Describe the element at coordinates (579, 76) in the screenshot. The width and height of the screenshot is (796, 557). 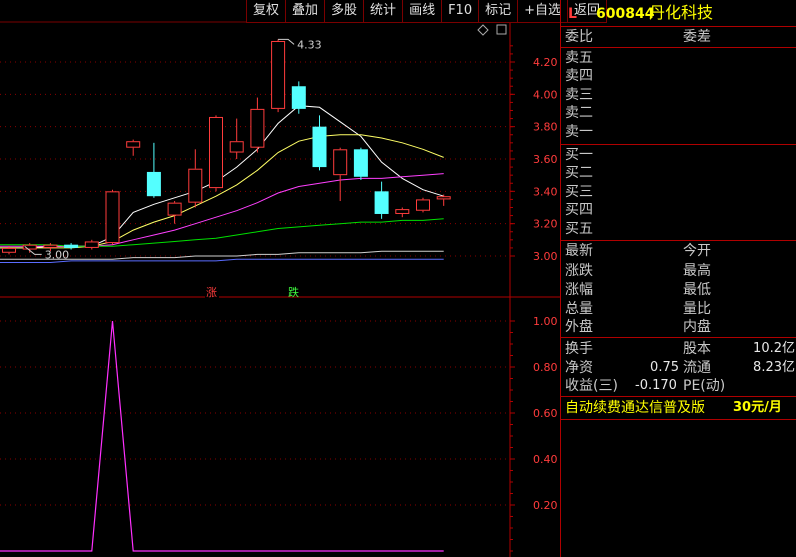
I see `sell-4-label: 卖四` at that location.